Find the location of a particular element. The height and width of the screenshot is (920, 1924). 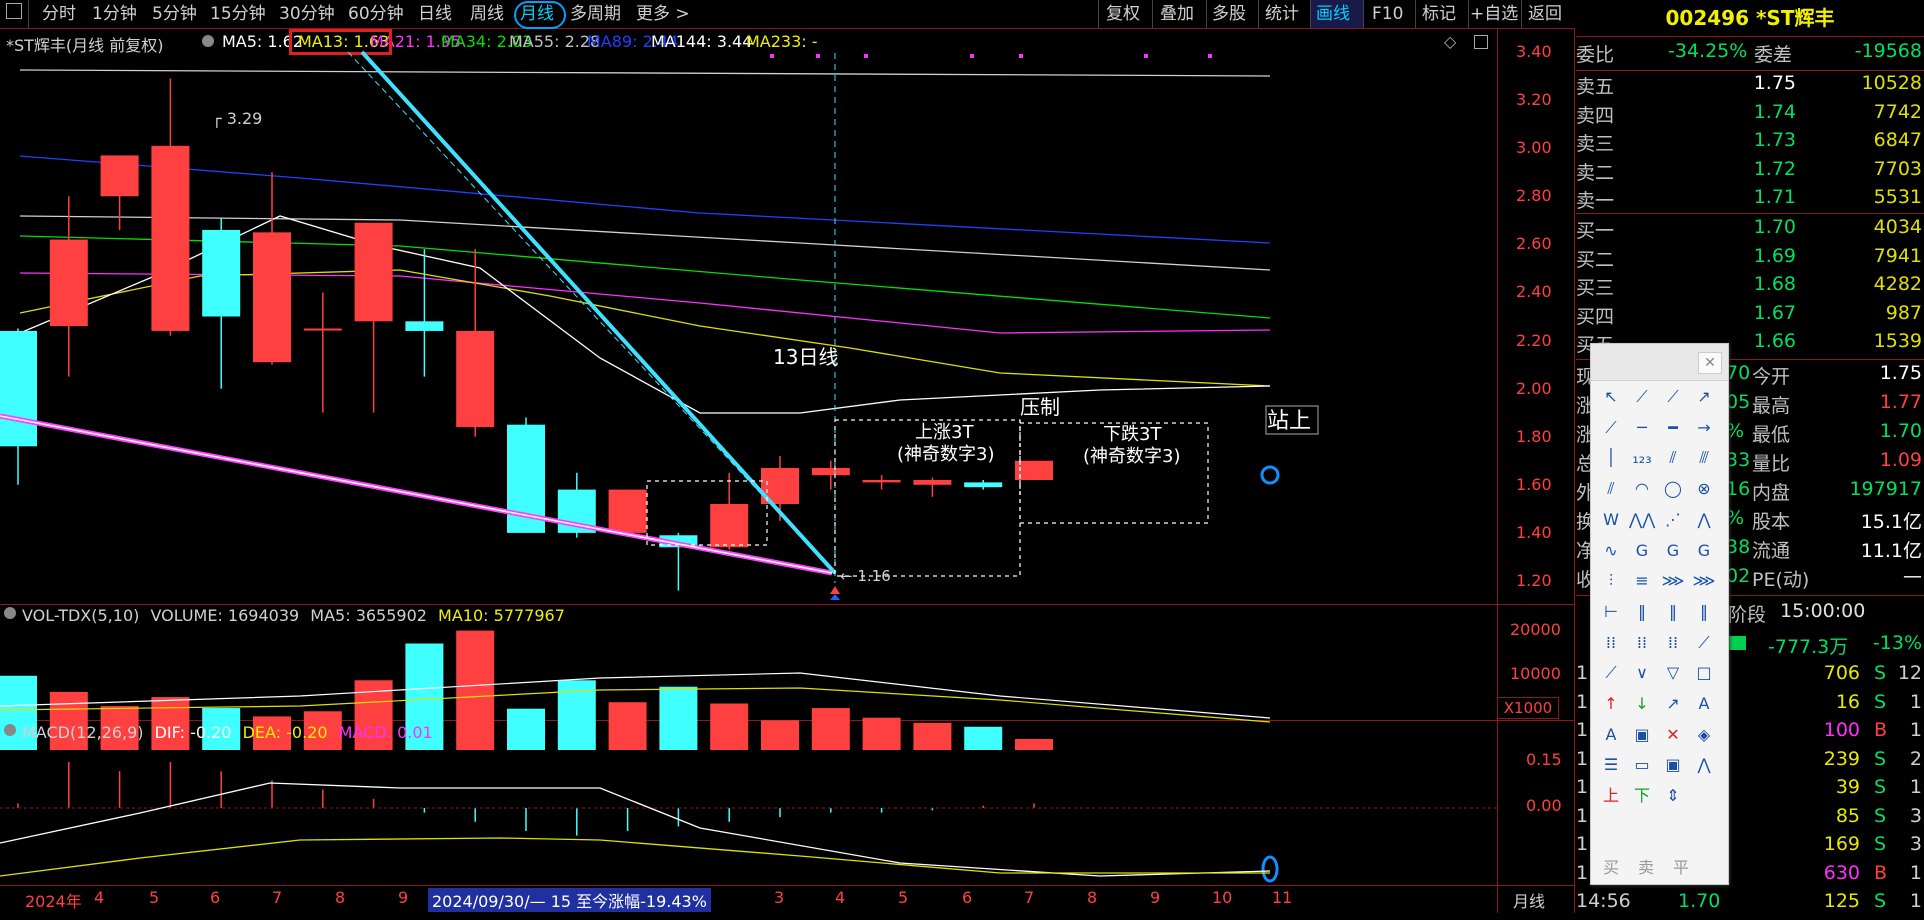

vol-settings-icon is located at coordinates (10, 613).